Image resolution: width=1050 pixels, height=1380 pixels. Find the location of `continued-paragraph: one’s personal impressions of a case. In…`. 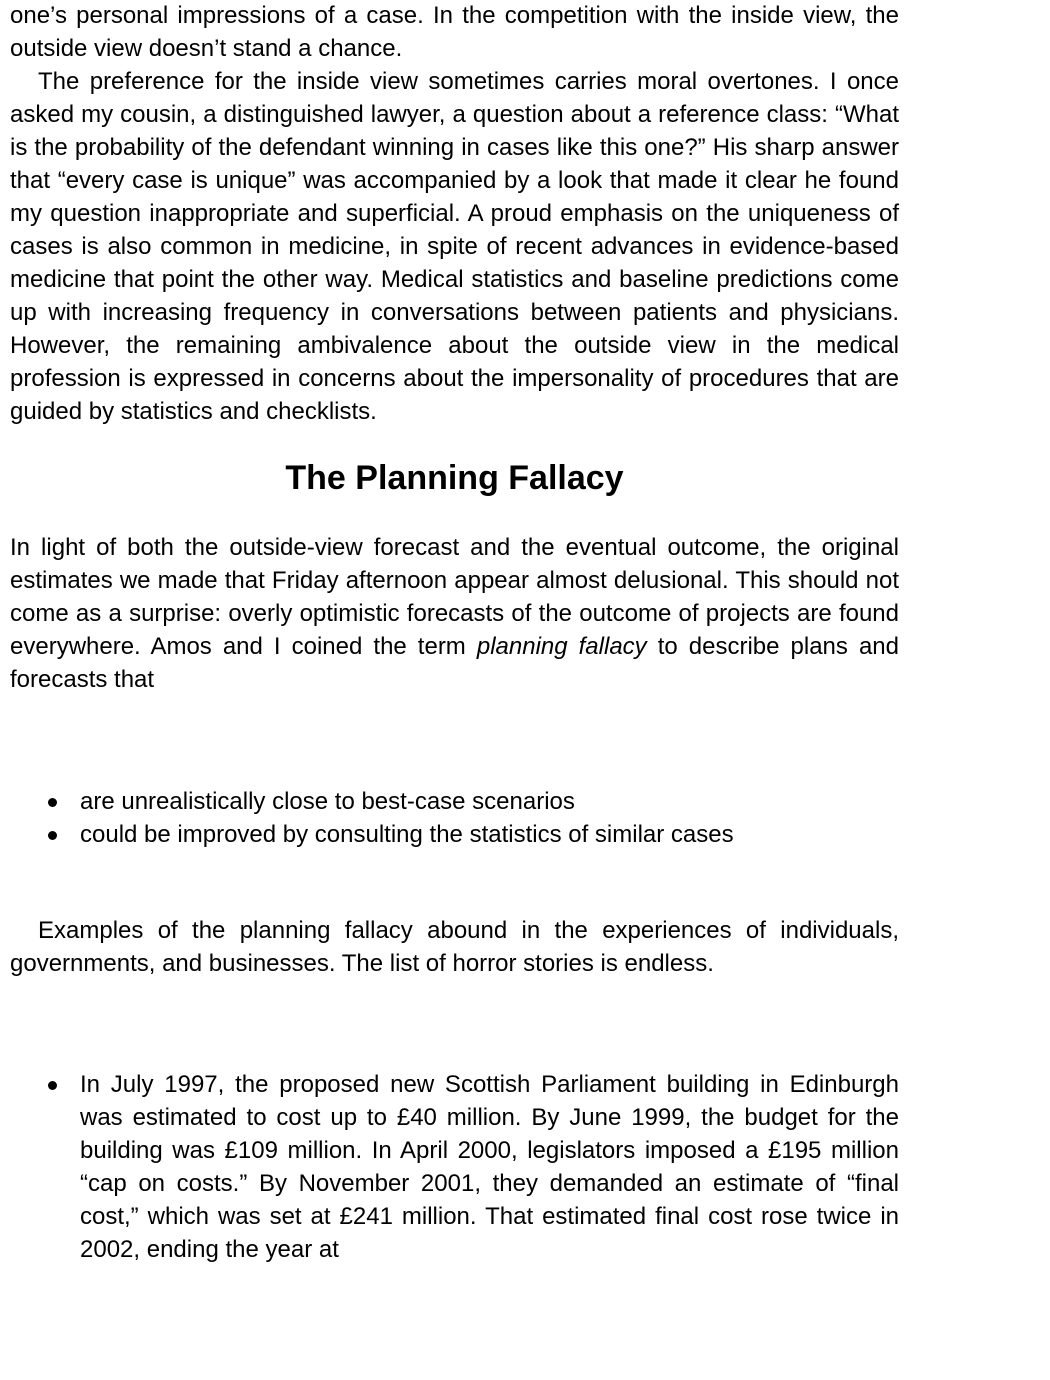

continued-paragraph: one’s personal impressions of a case. In… is located at coordinates (454, 32).